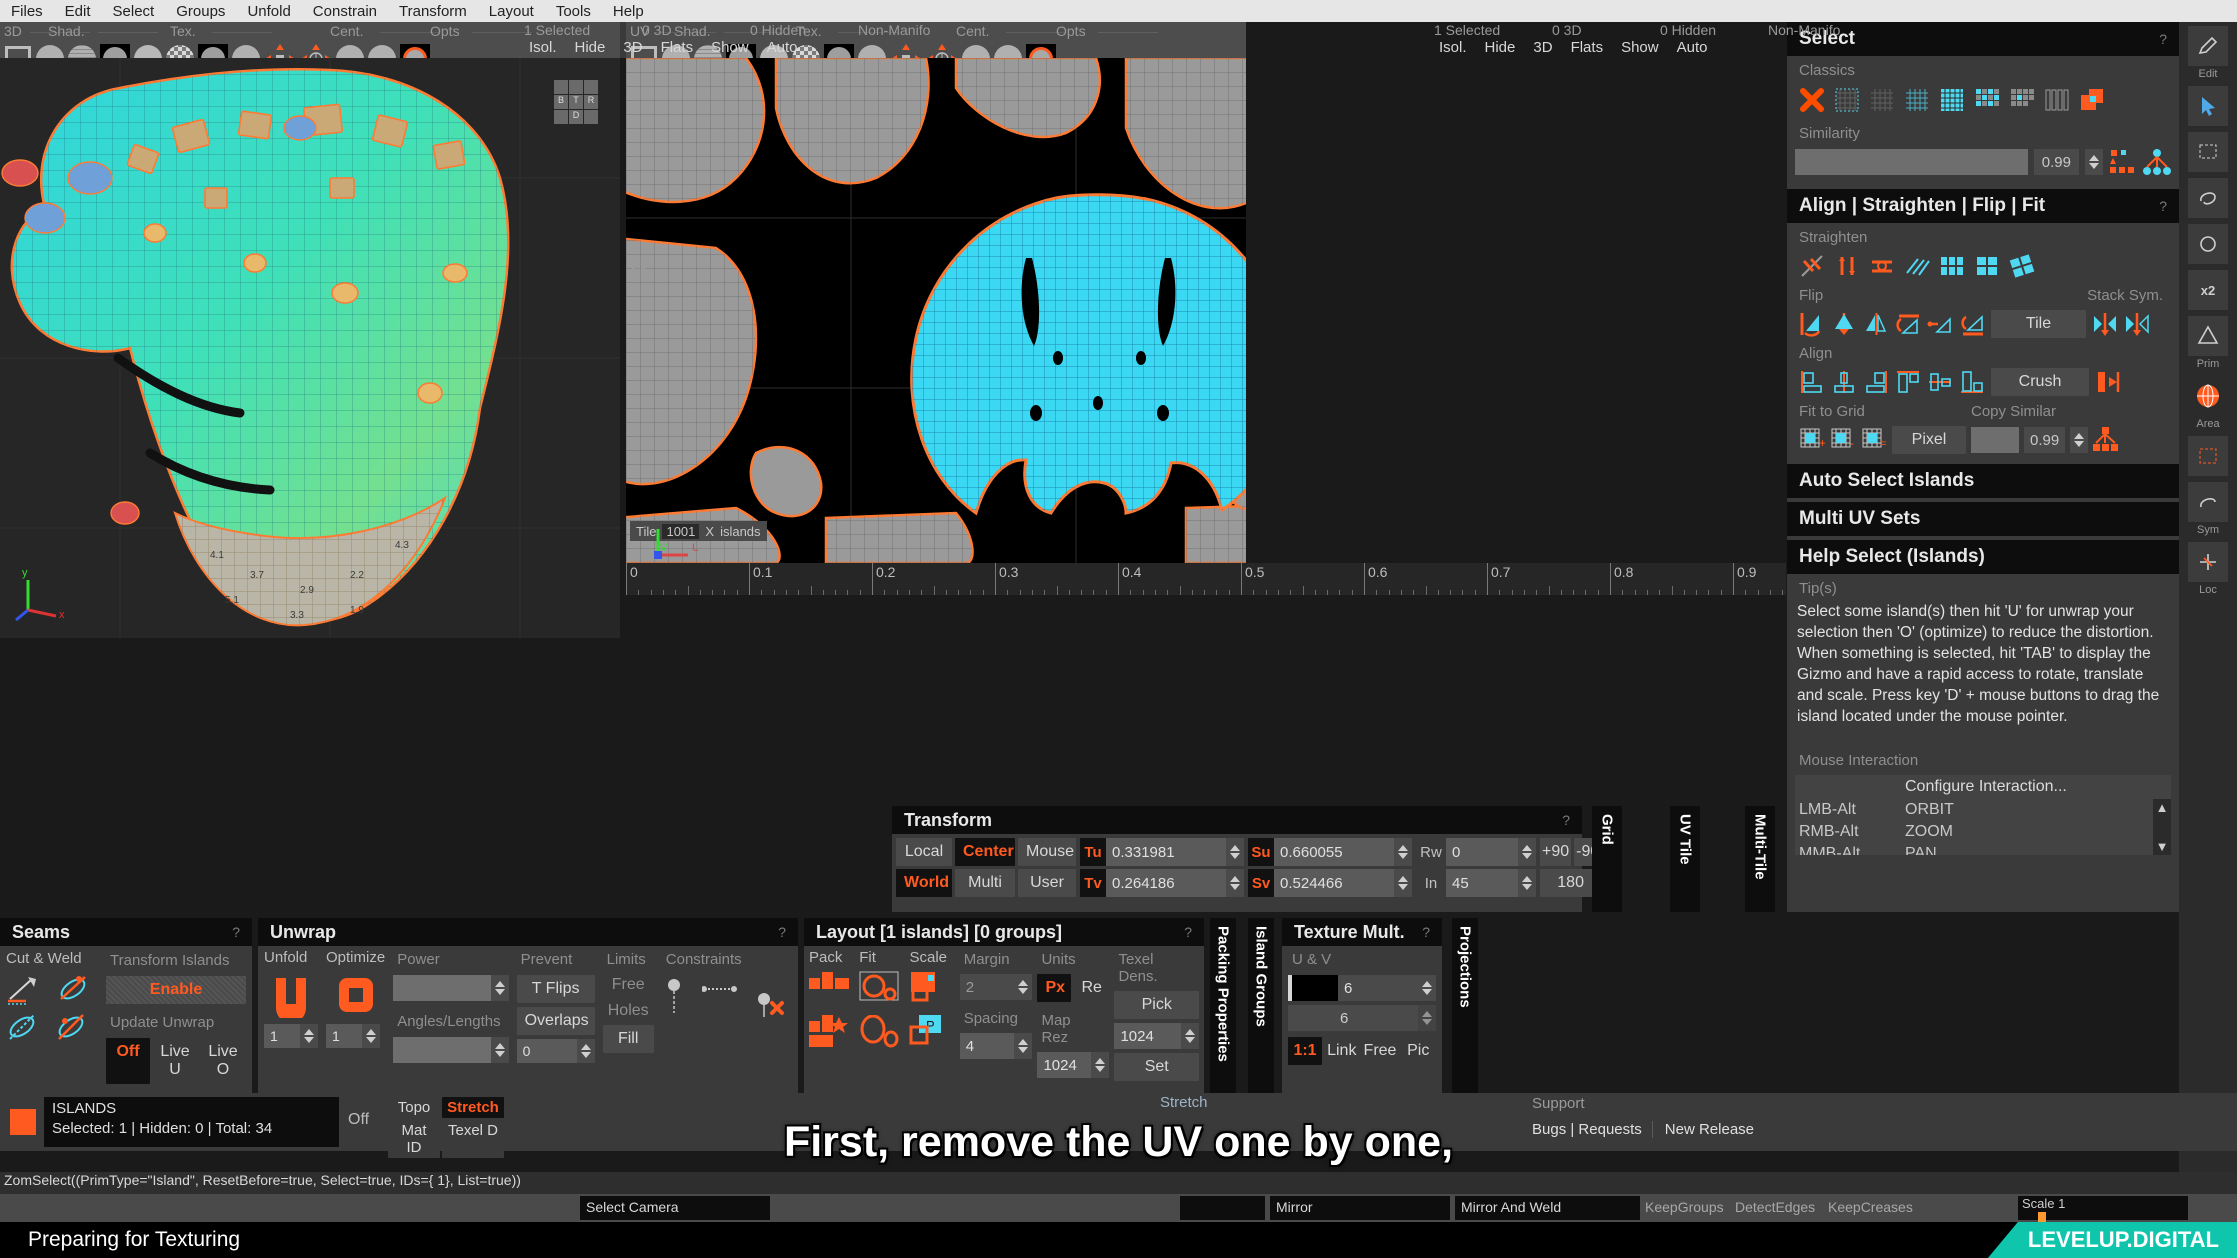 The image size is (2237, 1258). Describe the element at coordinates (1023, 987) in the screenshot. I see `margin-stepper` at that location.